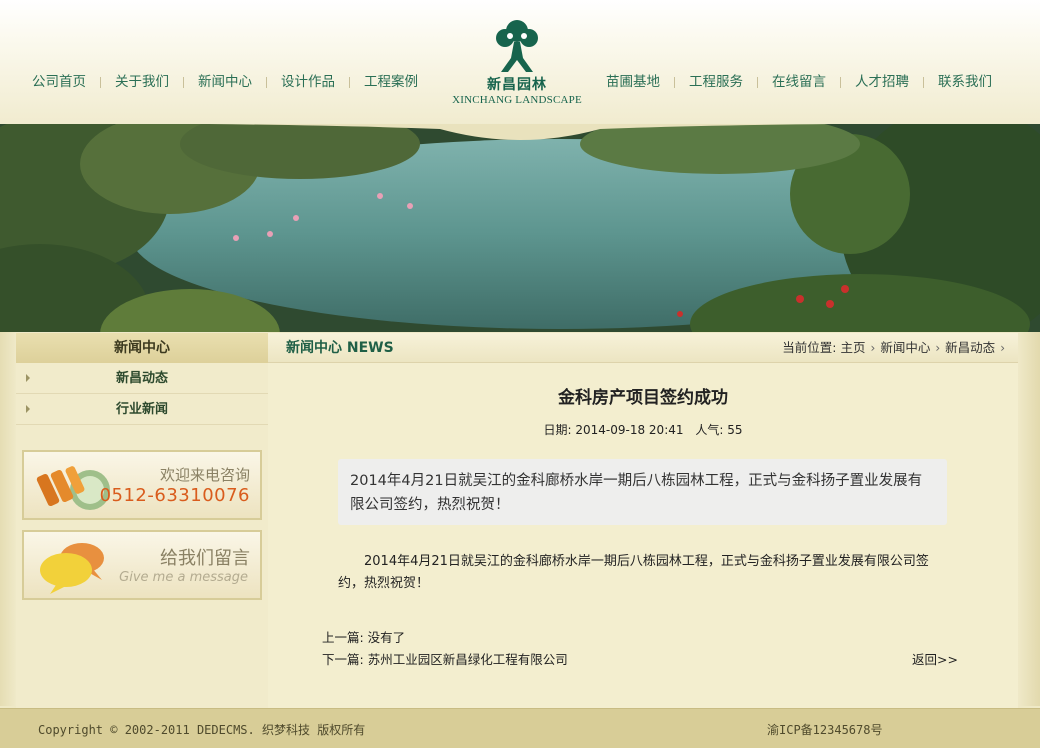 The width and height of the screenshot is (1040, 748). Describe the element at coordinates (345, 659) in the screenshot. I see `next-article-prefix: 下一篇:` at that location.